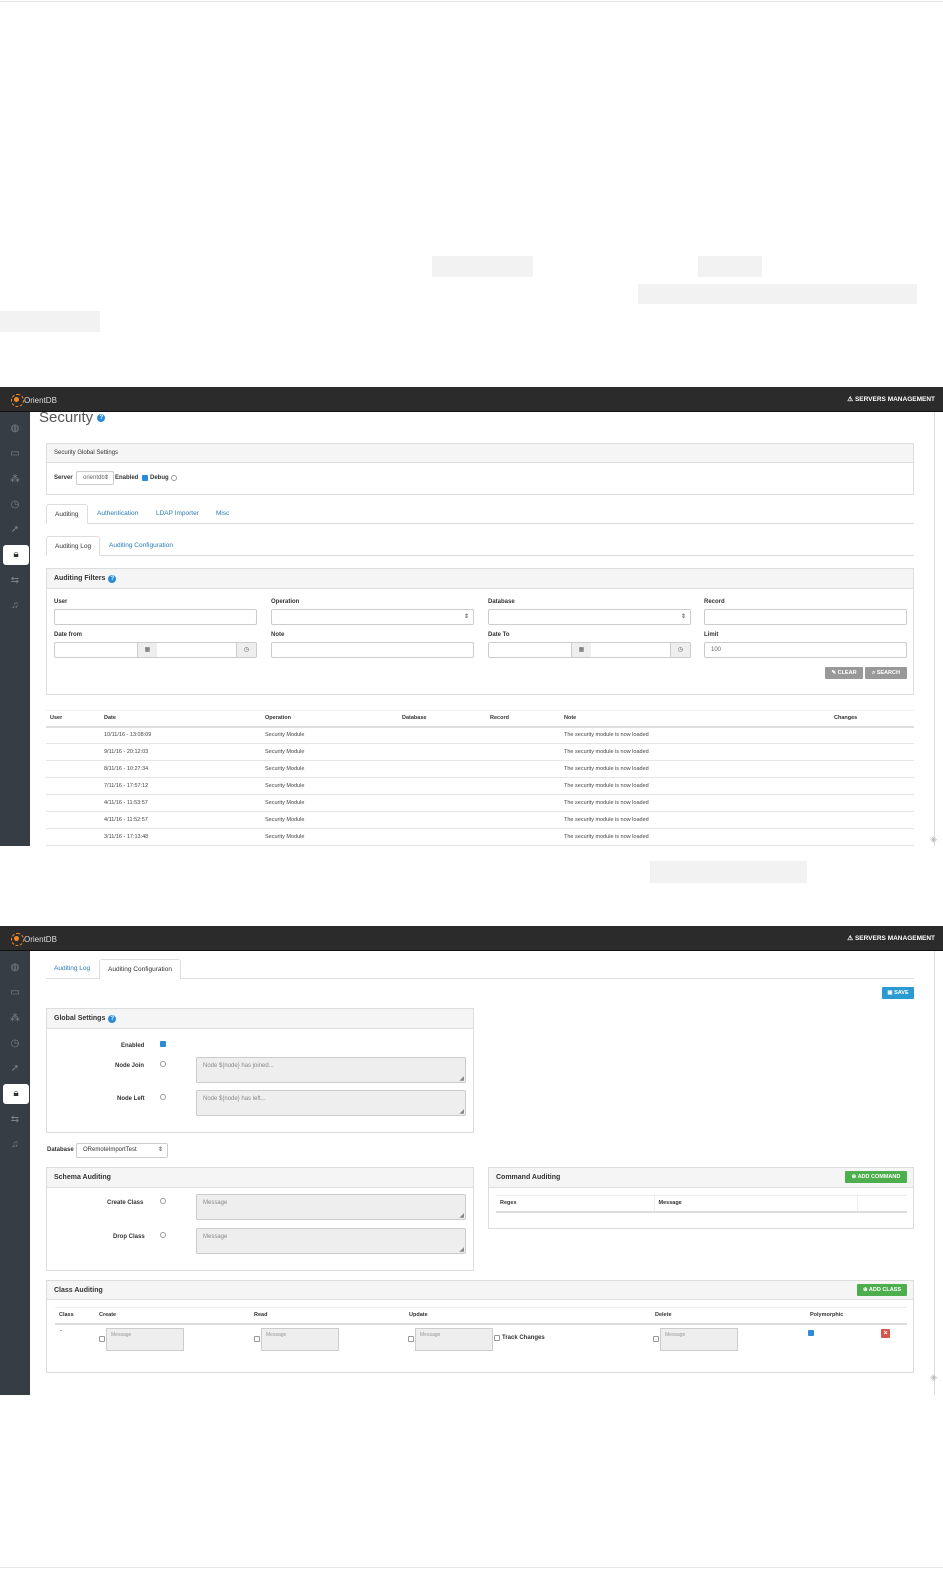  Describe the element at coordinates (497, 1338) in the screenshot. I see `track-changes-checkbox` at that location.